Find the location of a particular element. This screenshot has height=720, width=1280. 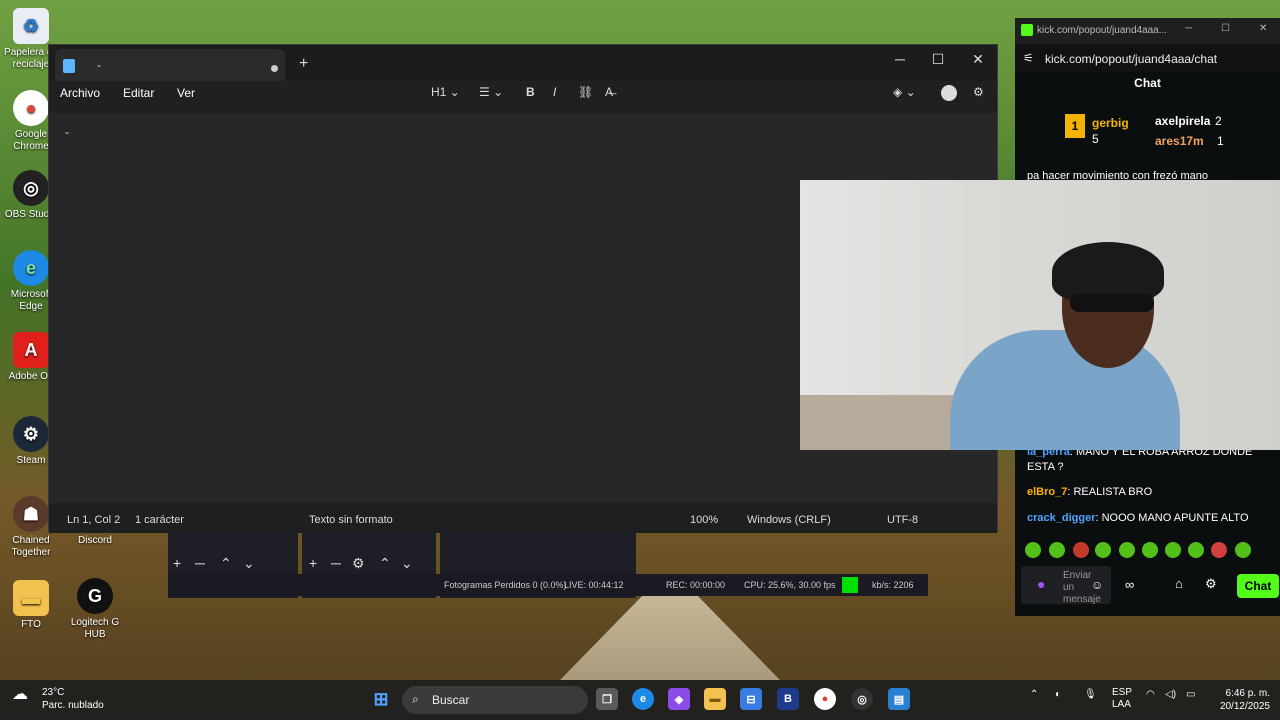

leader-third-name: ares17m is located at coordinates (1179, 141).